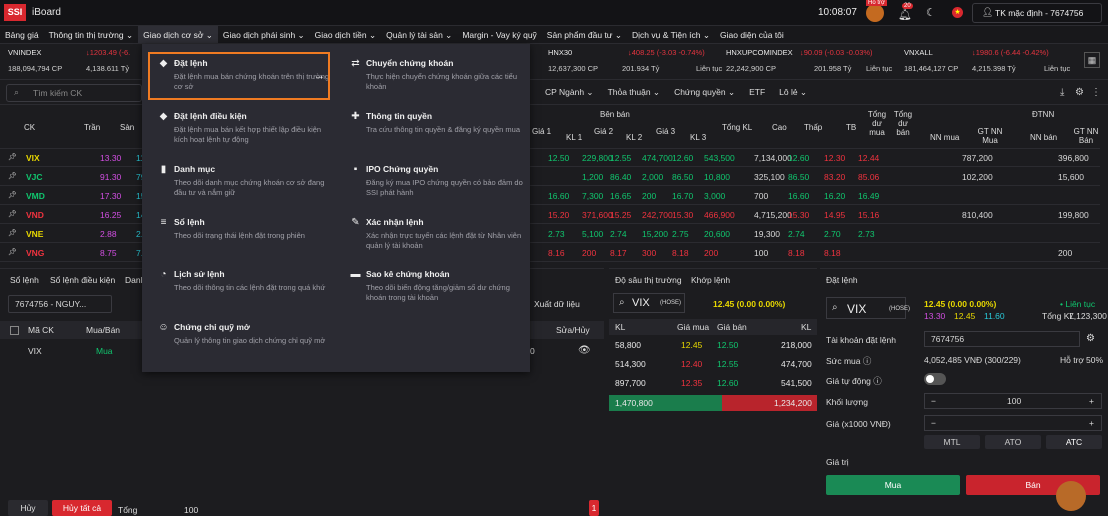 The height and width of the screenshot is (516, 1108). Describe the element at coordinates (584, 350) in the screenshot. I see `eye-icon: 👁︎` at that location.